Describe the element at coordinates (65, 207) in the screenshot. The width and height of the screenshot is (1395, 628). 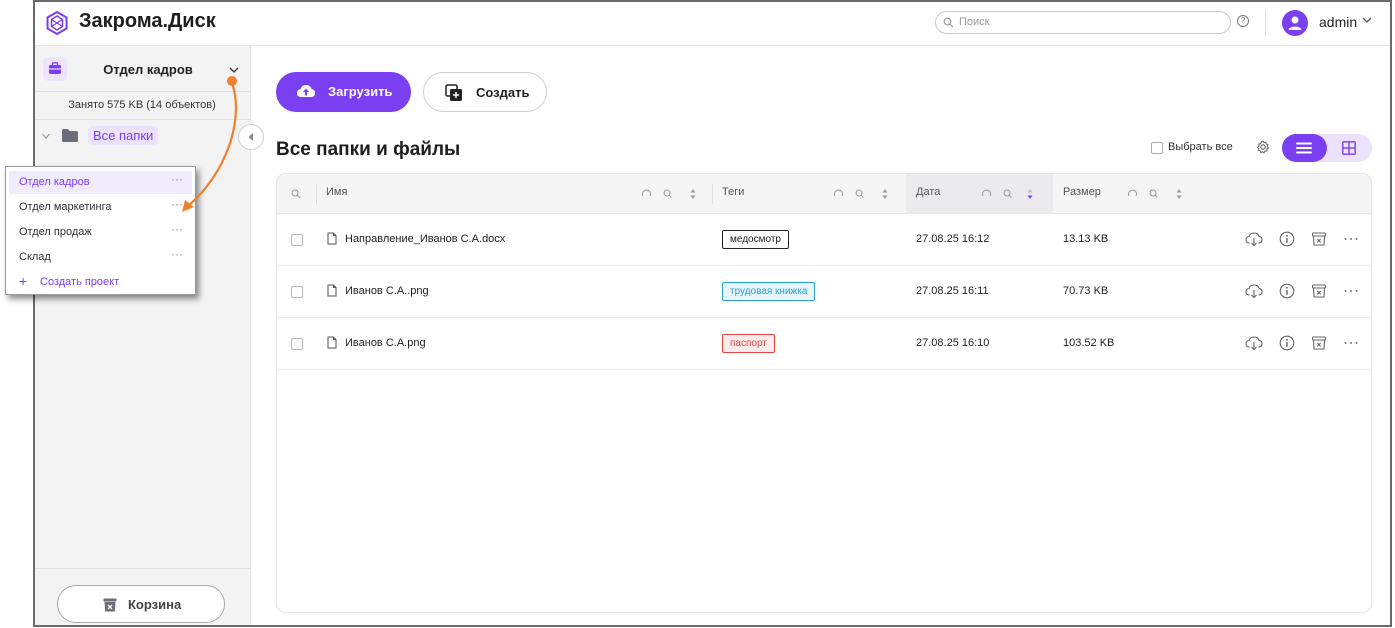
I see `project-menu-label: Отдел маркетинга` at that location.